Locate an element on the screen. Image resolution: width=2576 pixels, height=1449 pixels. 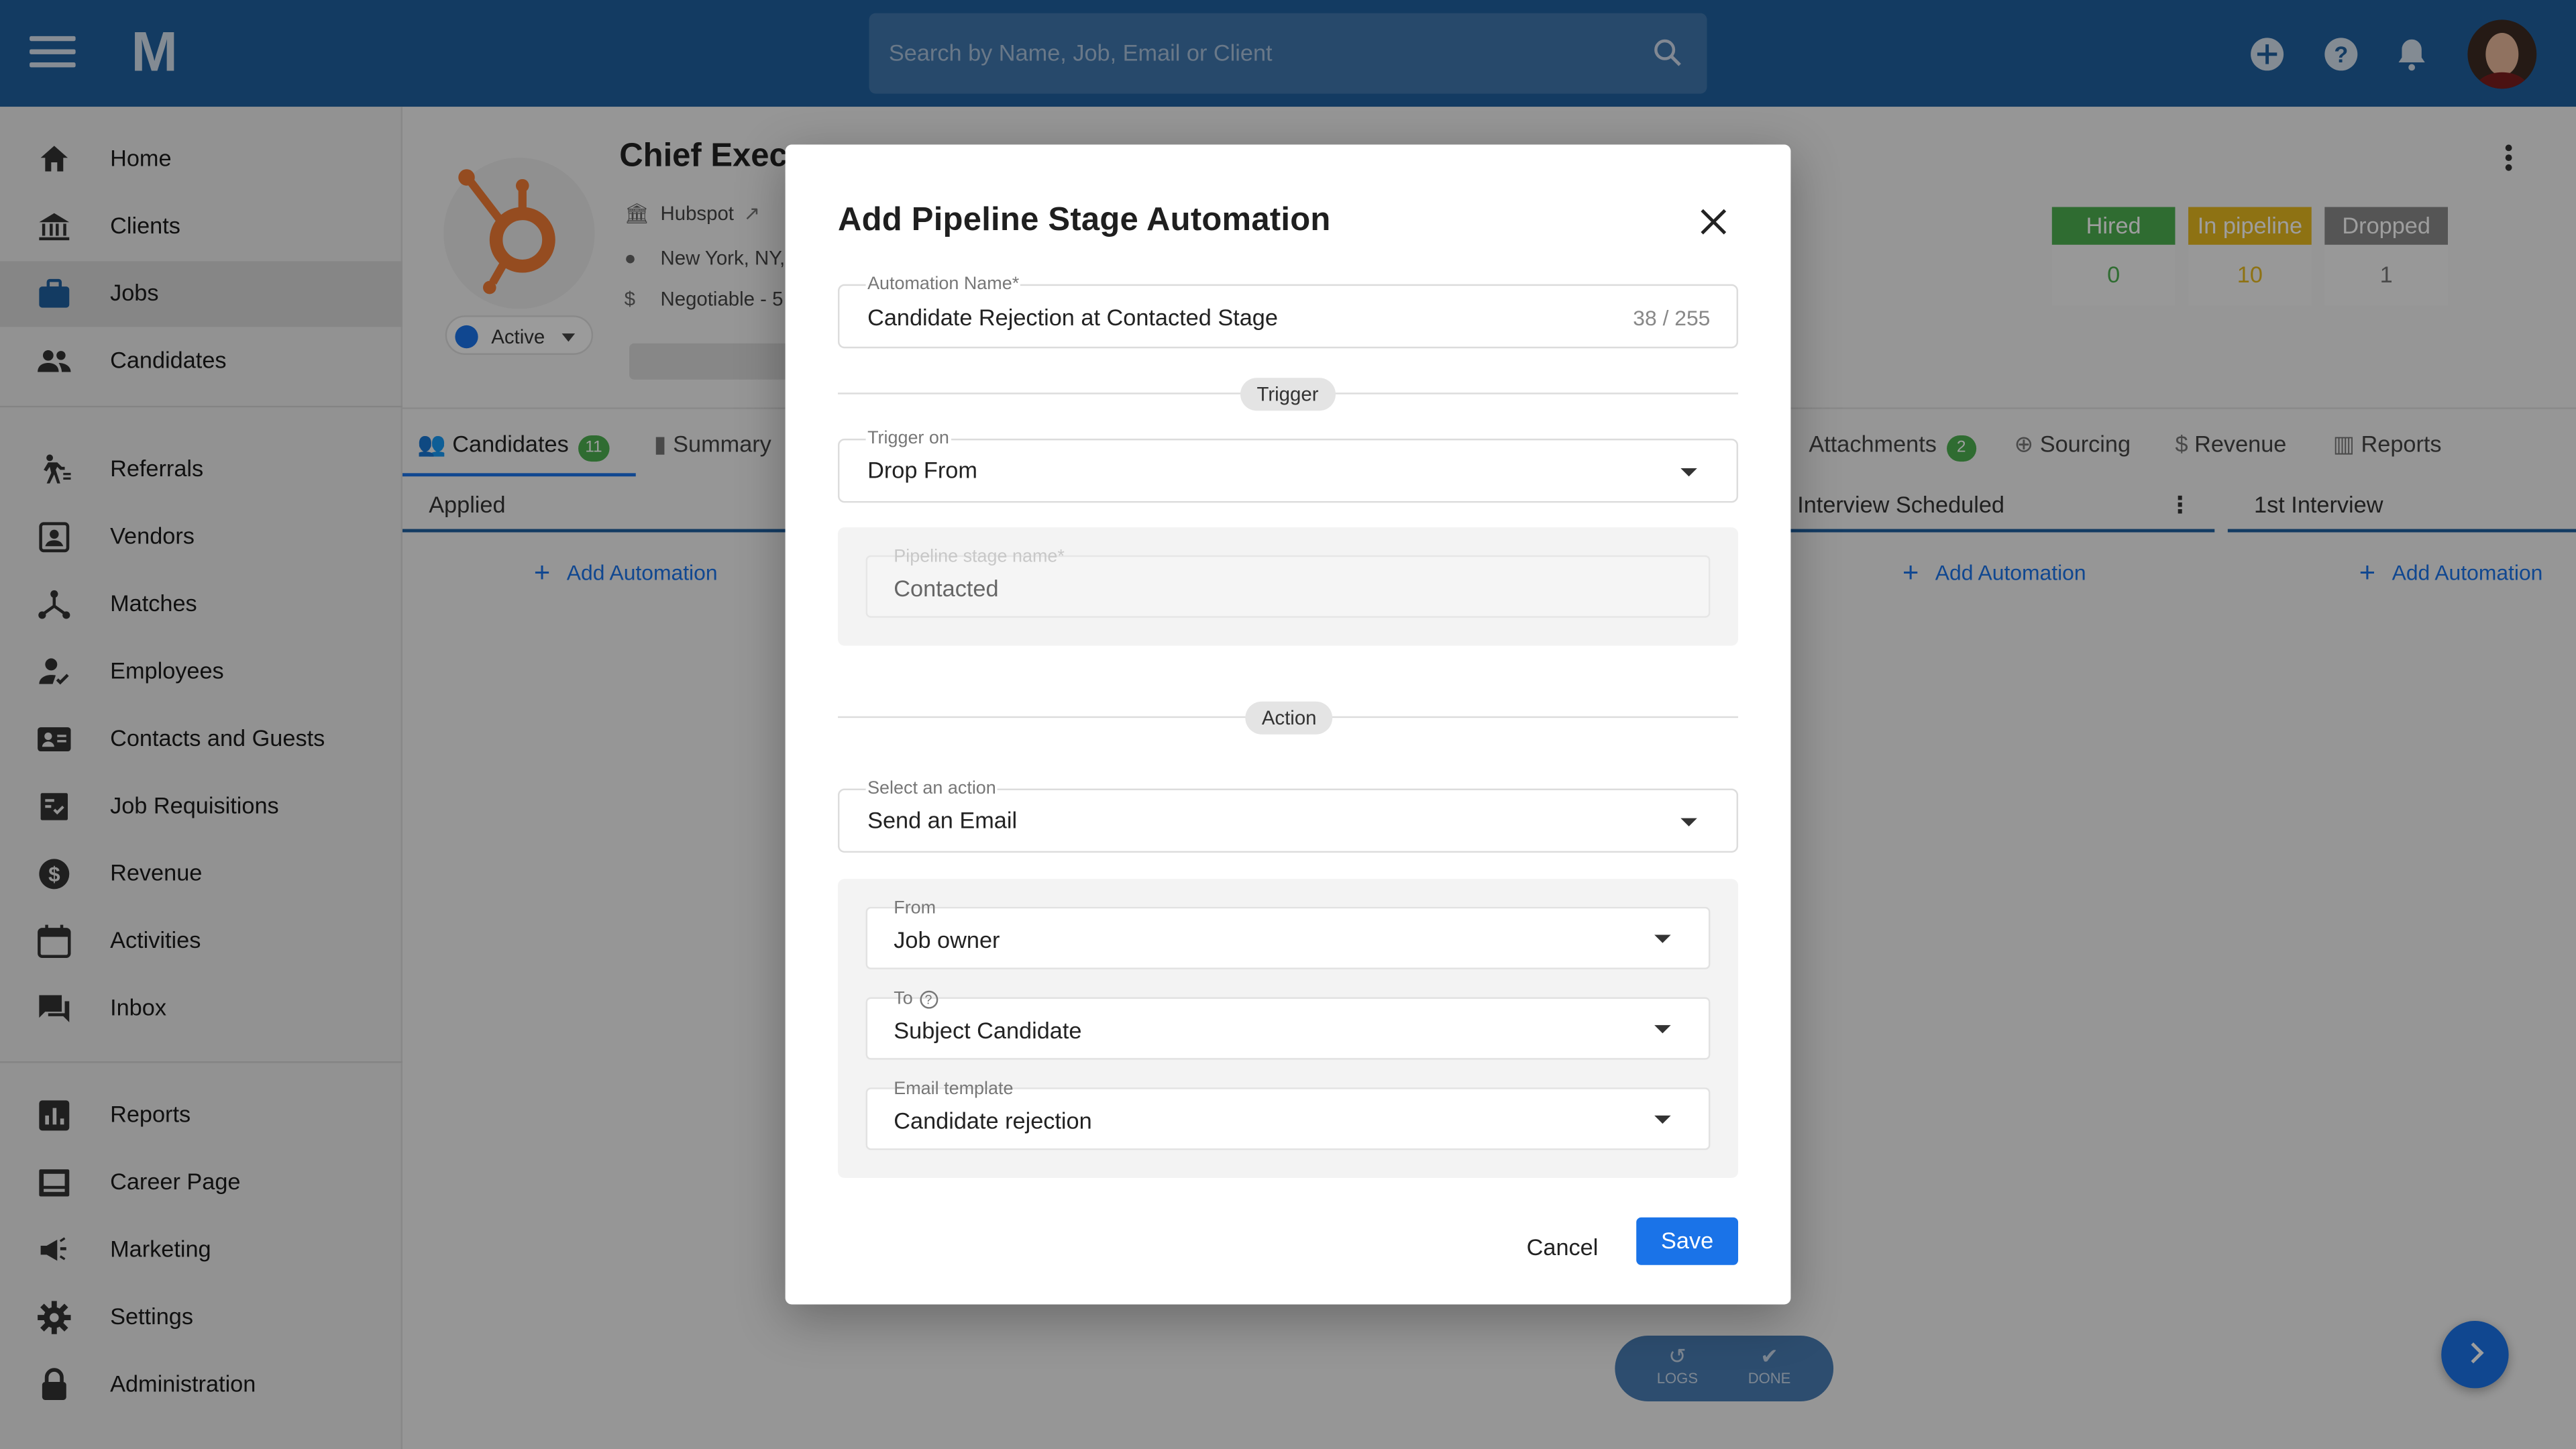
trigger-section-chip: Trigger is located at coordinates (1288, 394).